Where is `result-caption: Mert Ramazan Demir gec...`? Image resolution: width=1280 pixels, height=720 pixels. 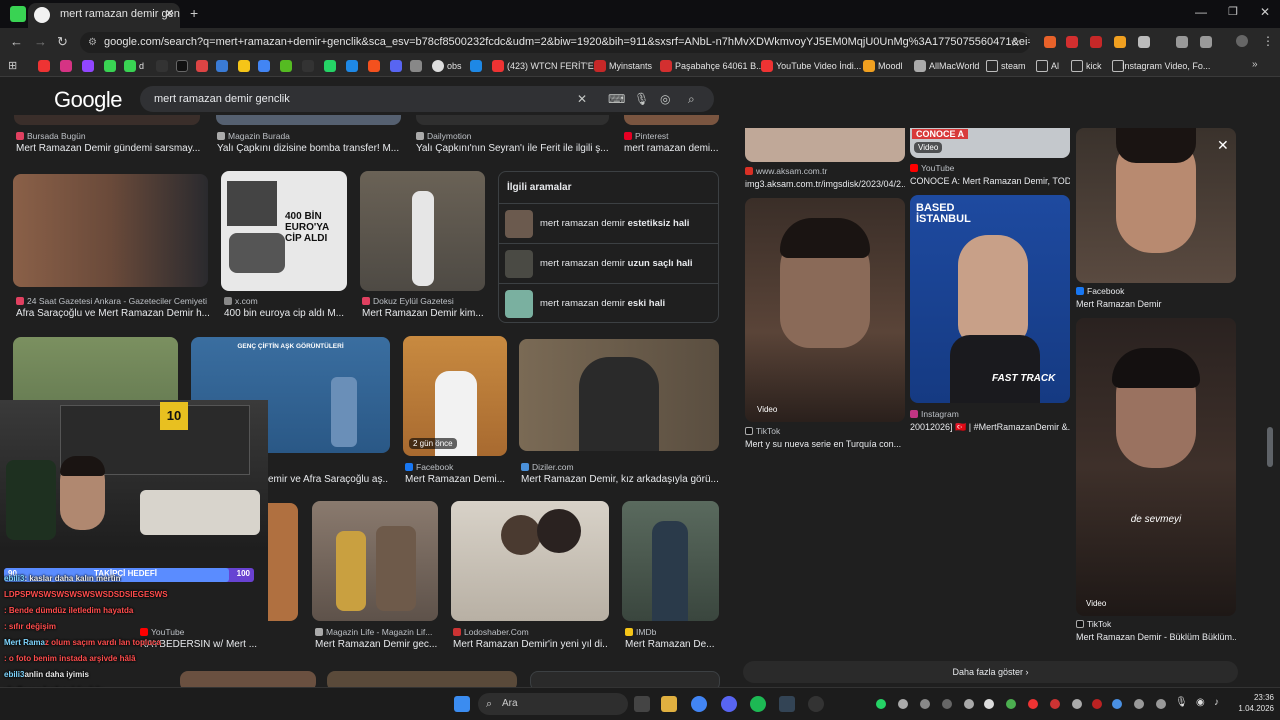 result-caption: Mert Ramazan Demir gec... is located at coordinates (377, 644).